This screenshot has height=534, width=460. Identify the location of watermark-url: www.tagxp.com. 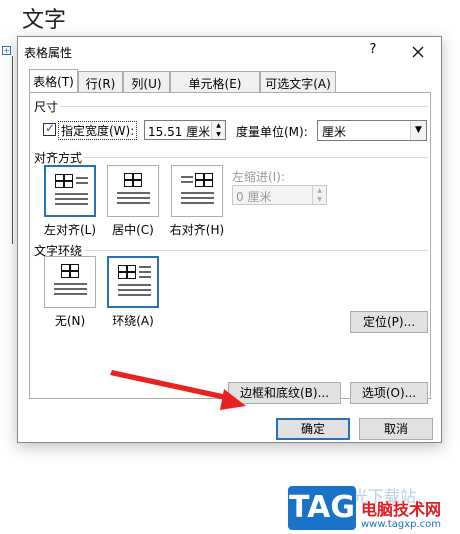
(401, 524).